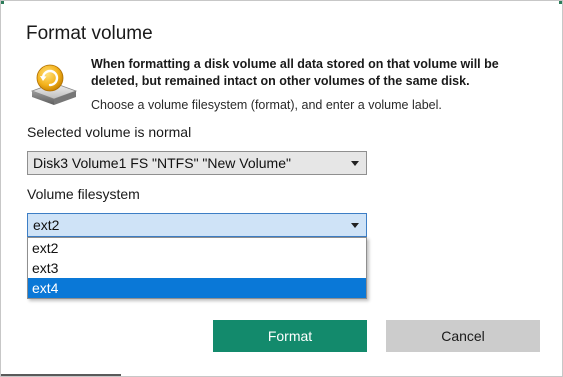 This screenshot has width=563, height=377. I want to click on volume-select-value: Disk3 Volume1 FS "NTFS" "New Volume", so click(162, 163).